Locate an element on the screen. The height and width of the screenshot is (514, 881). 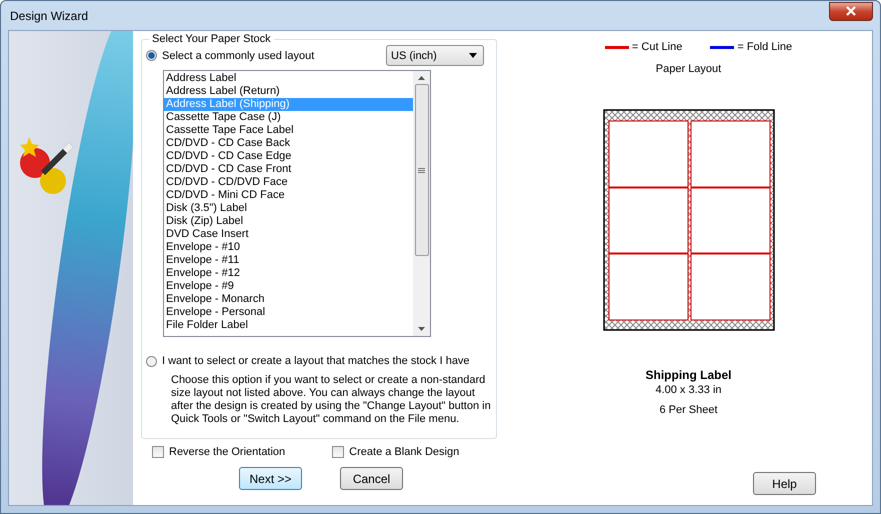
scroll-up-icon is located at coordinates (421, 78).